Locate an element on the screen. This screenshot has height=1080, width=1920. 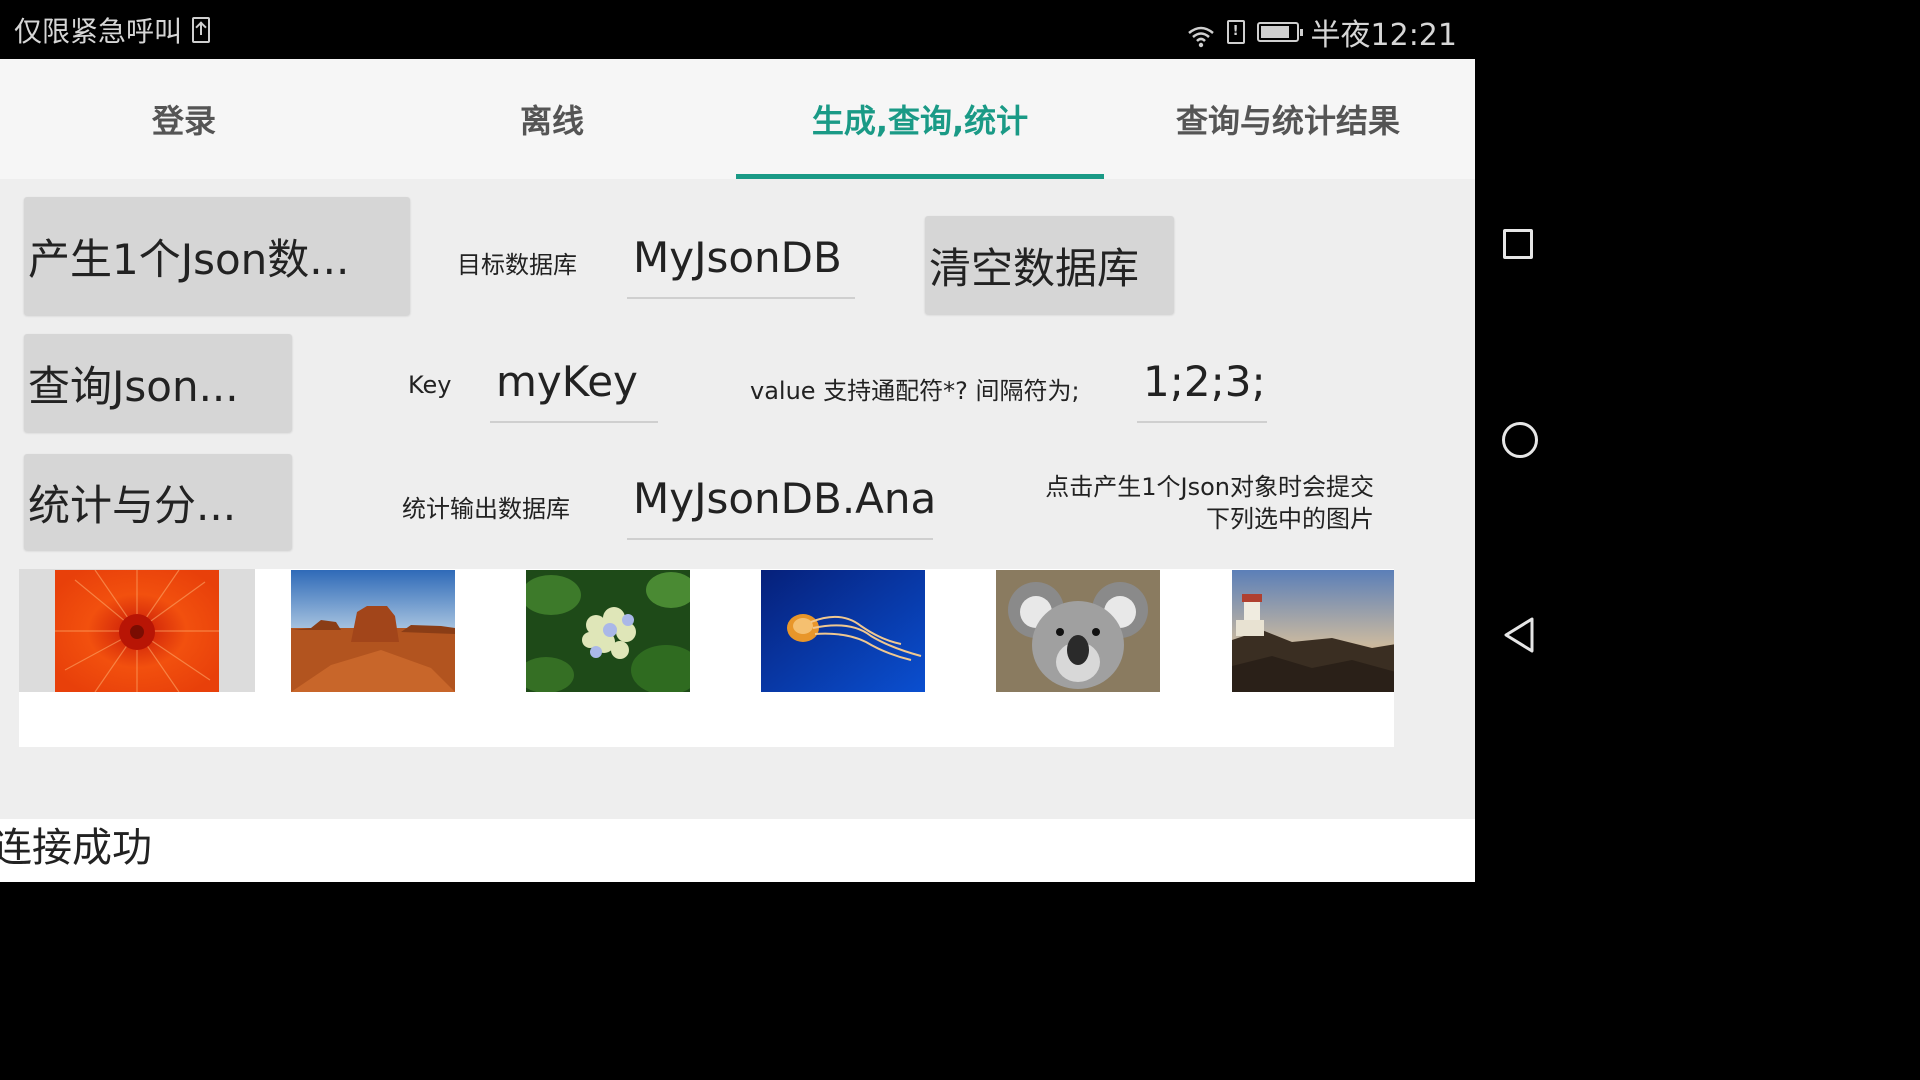
output-db-field: MyJsonDB.Ana is located at coordinates (780, 507).